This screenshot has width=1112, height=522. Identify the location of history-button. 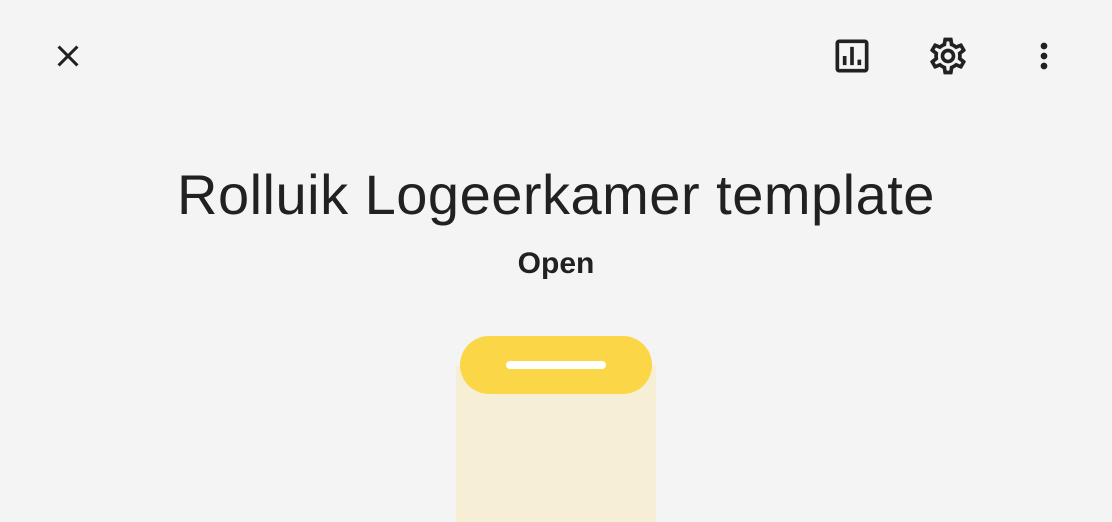
(852, 56).